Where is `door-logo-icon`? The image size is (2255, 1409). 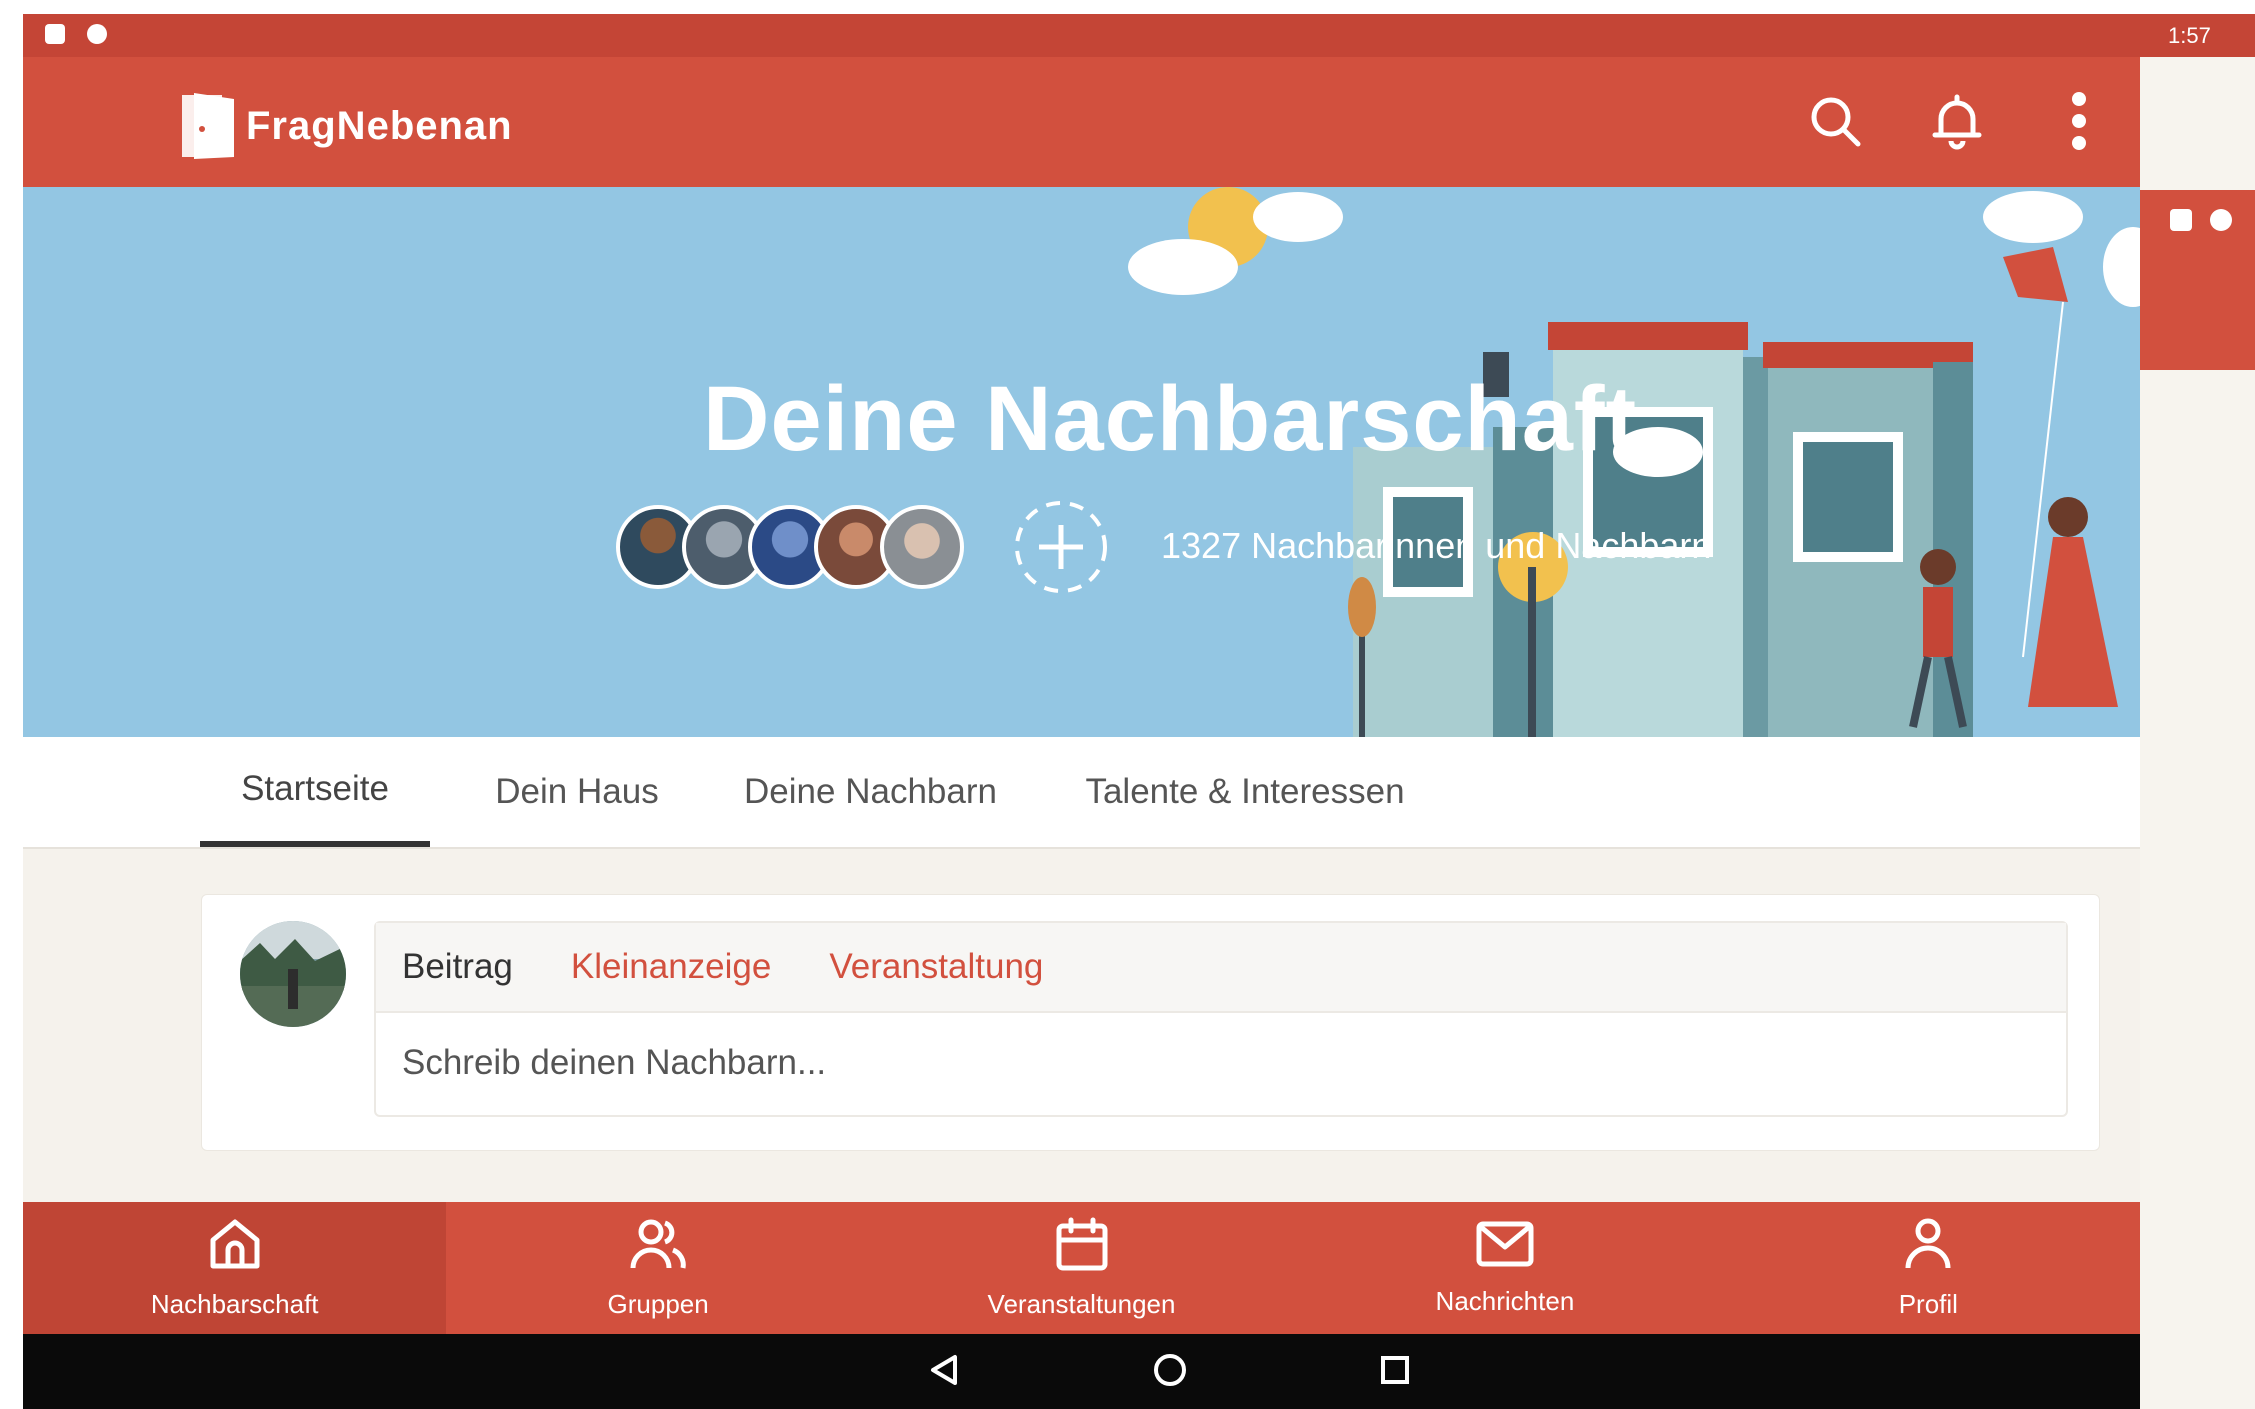 door-logo-icon is located at coordinates (208, 126).